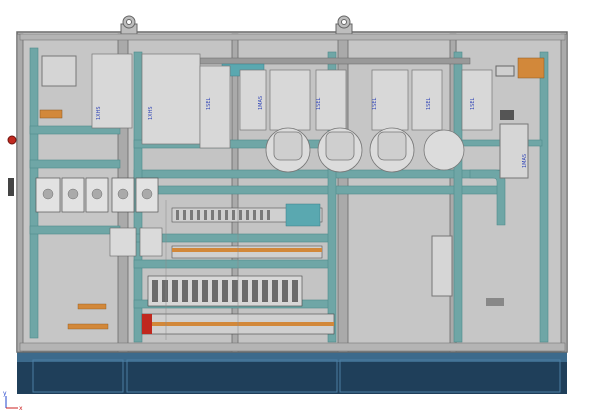 The image size is (589, 413). What do you see at coordinates (344, 25) in the screenshot?
I see `lifting-eye-right` at bounding box center [344, 25].